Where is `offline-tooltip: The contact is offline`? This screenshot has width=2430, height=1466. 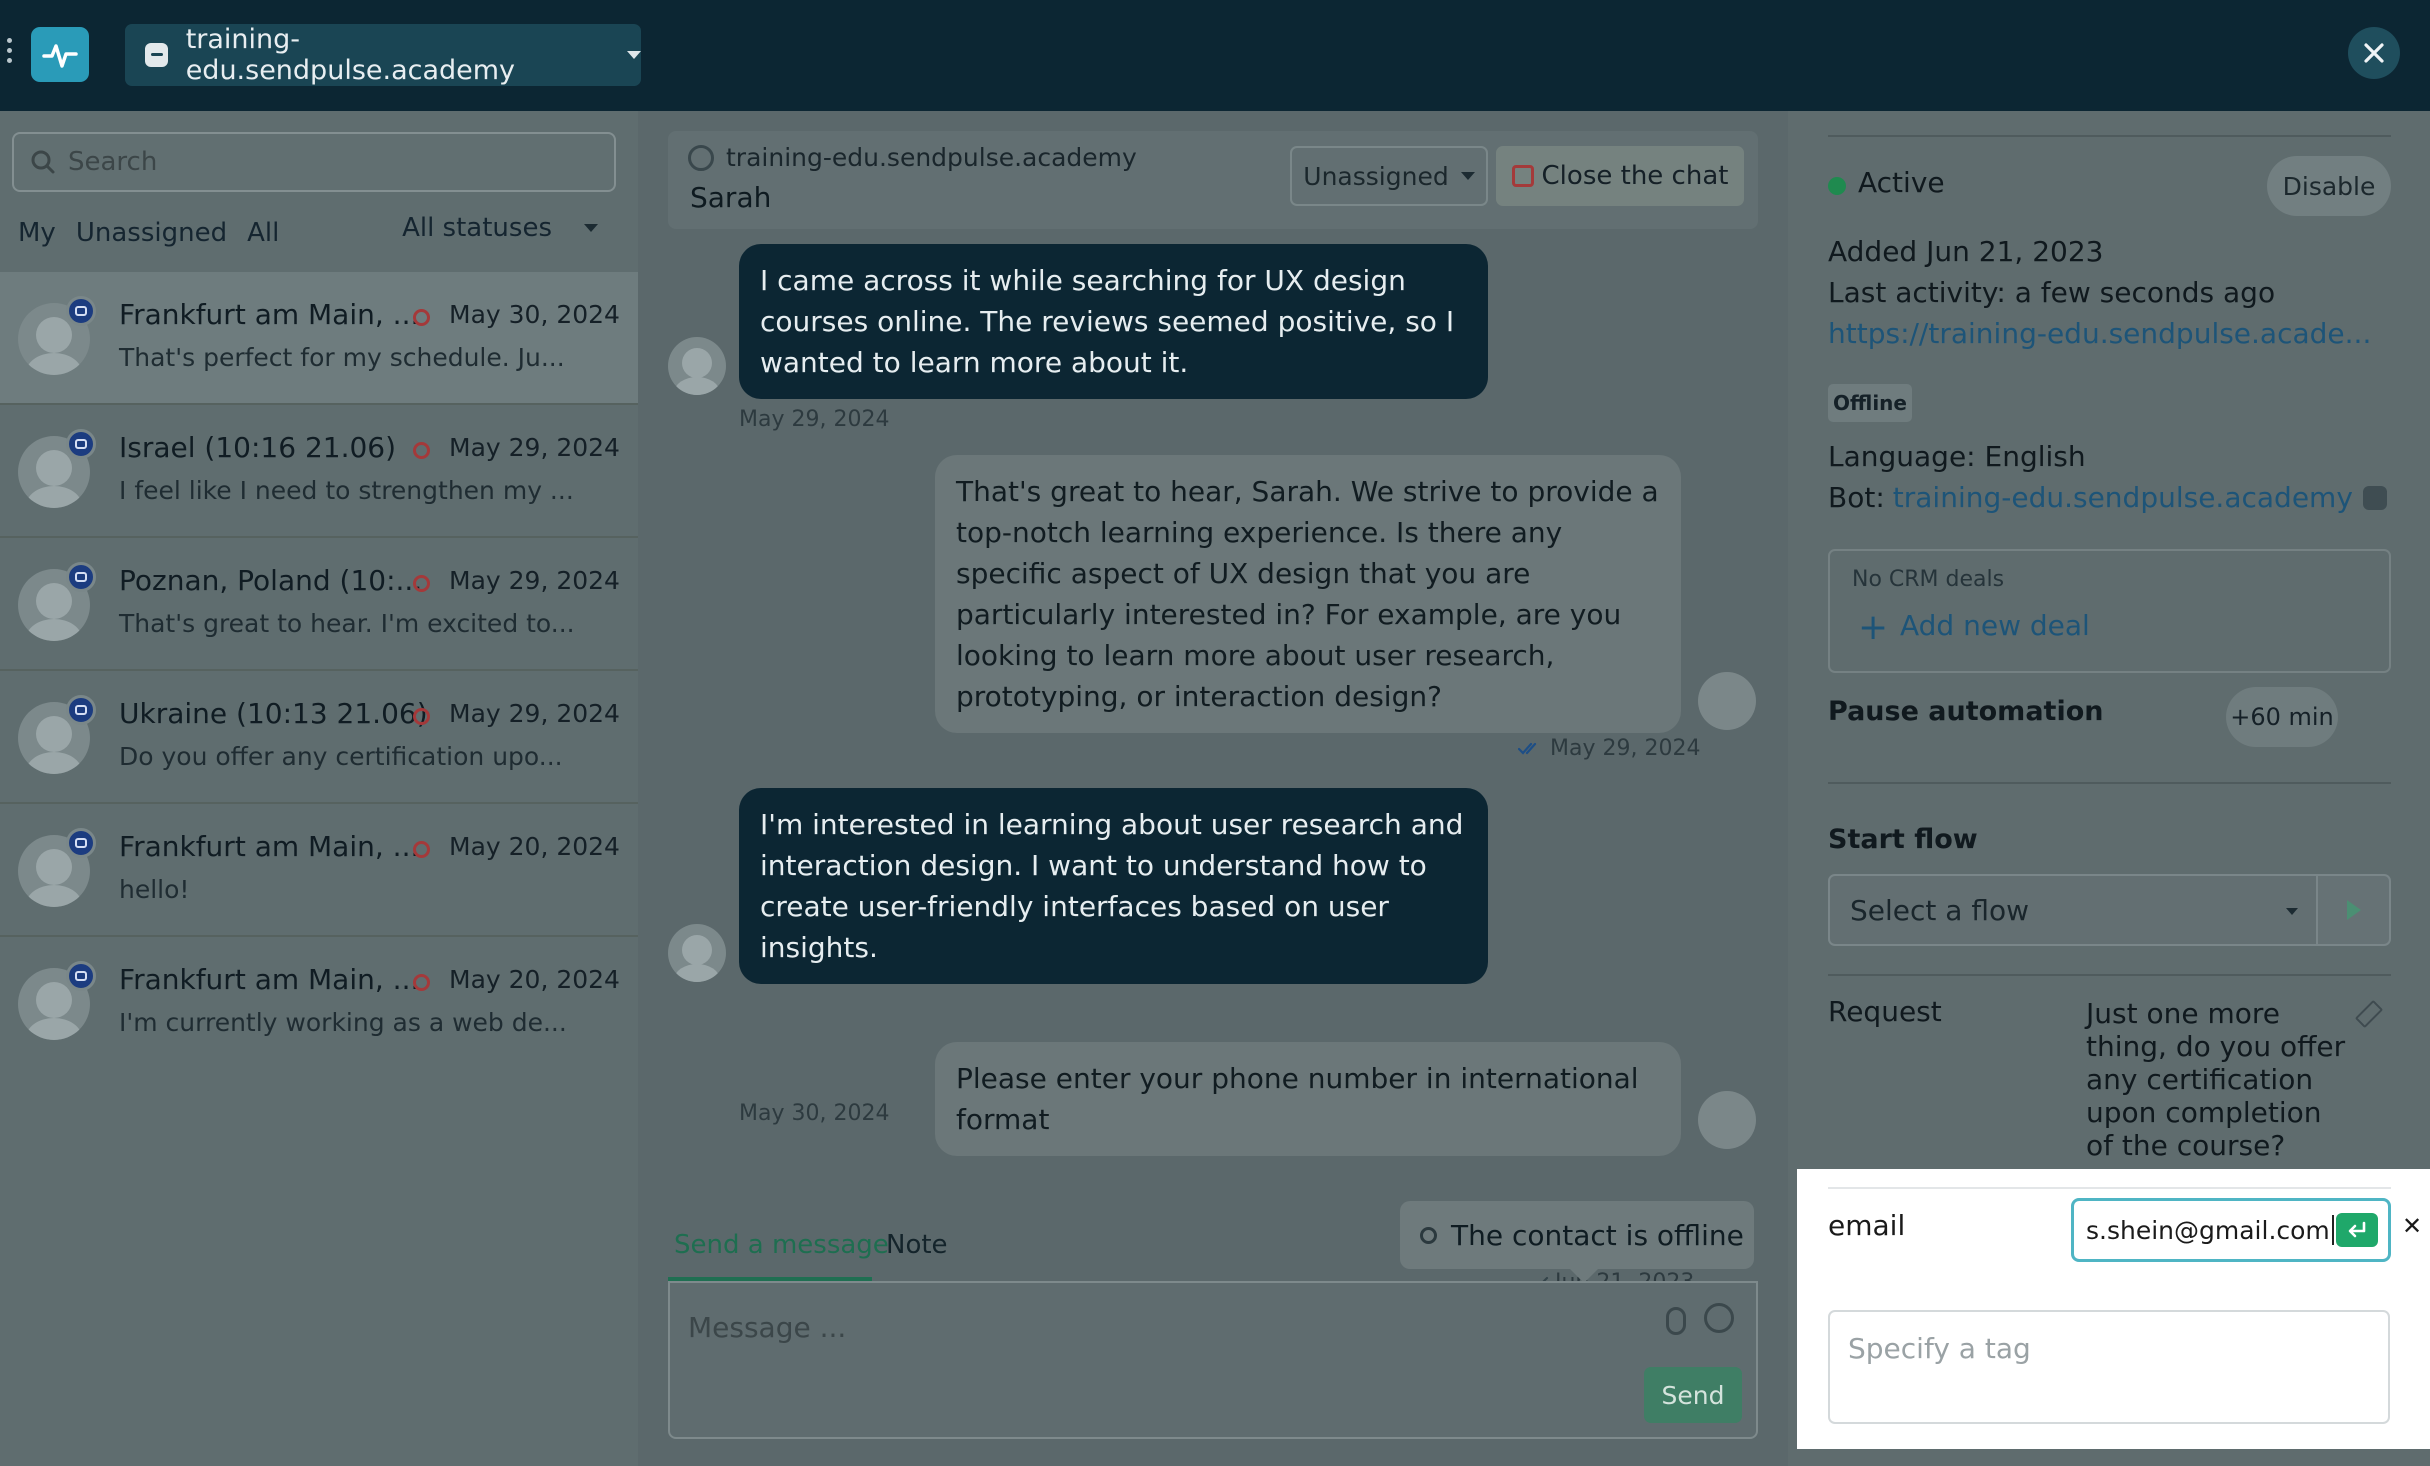 offline-tooltip: The contact is offline is located at coordinates (1577, 1242).